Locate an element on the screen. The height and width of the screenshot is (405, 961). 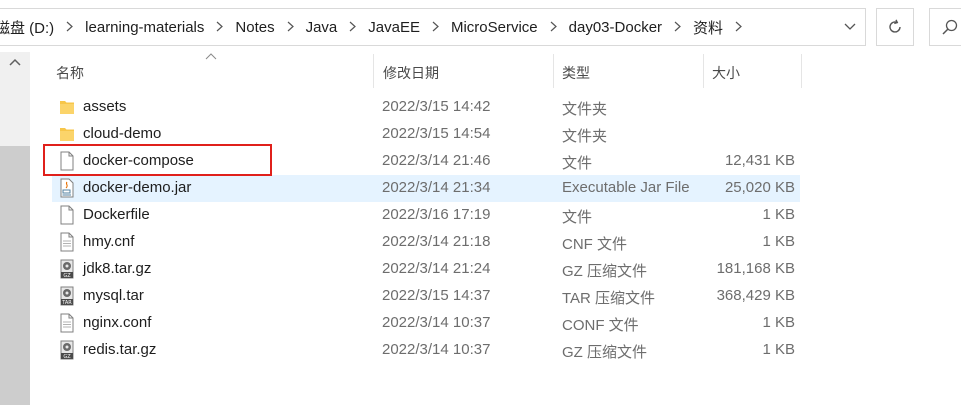
file-row: Dockerfile 2022/3/16 17:19 文件 1 KB is located at coordinates (426, 215).